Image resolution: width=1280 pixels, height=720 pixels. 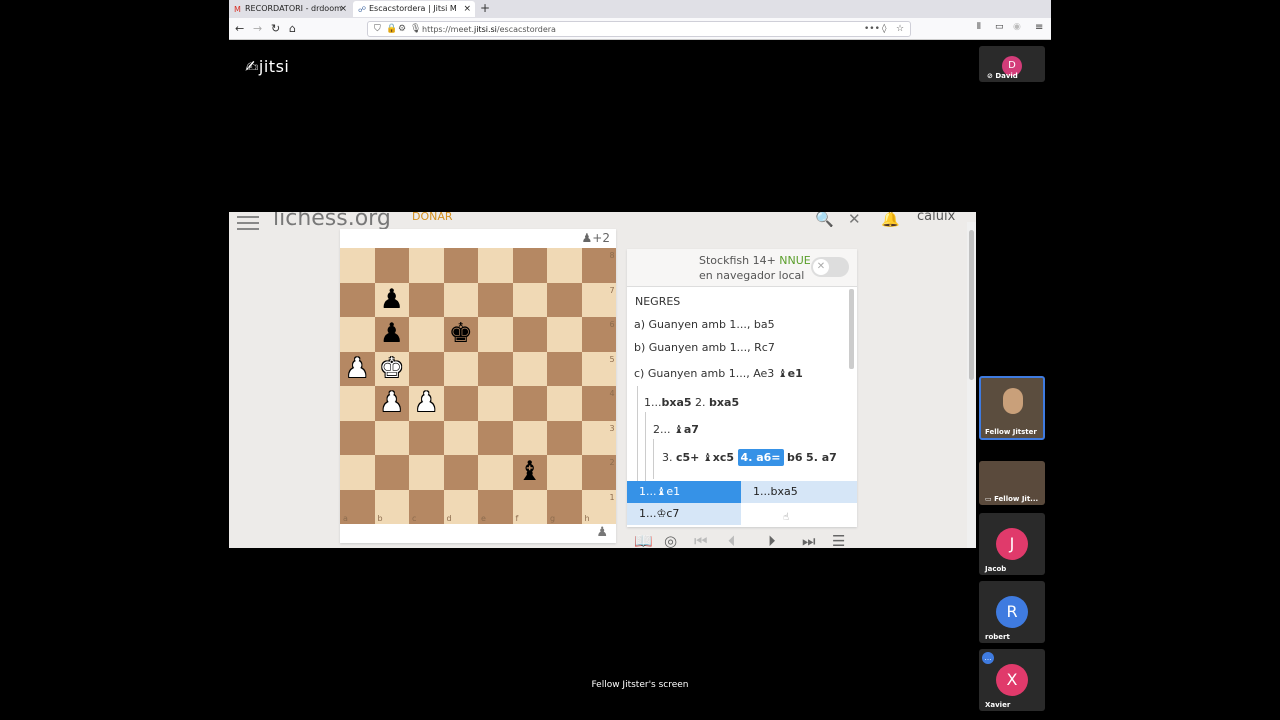 What do you see at coordinates (795, 457) in the screenshot?
I see `move-link: b6` at bounding box center [795, 457].